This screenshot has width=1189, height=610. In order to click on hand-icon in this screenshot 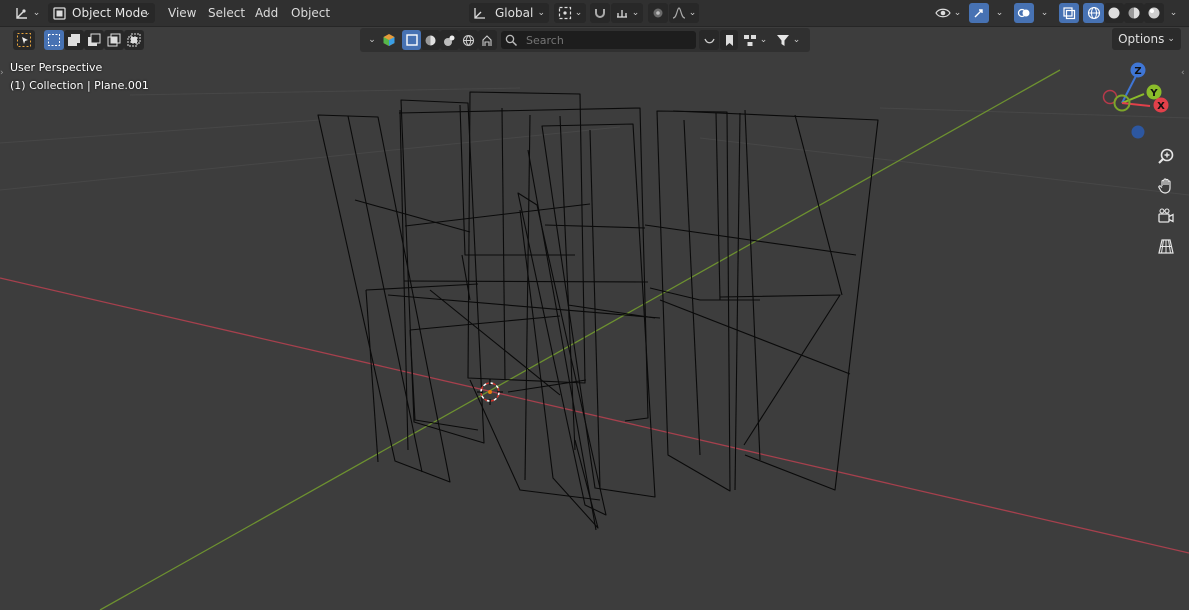, I will do `click(1164, 186)`.